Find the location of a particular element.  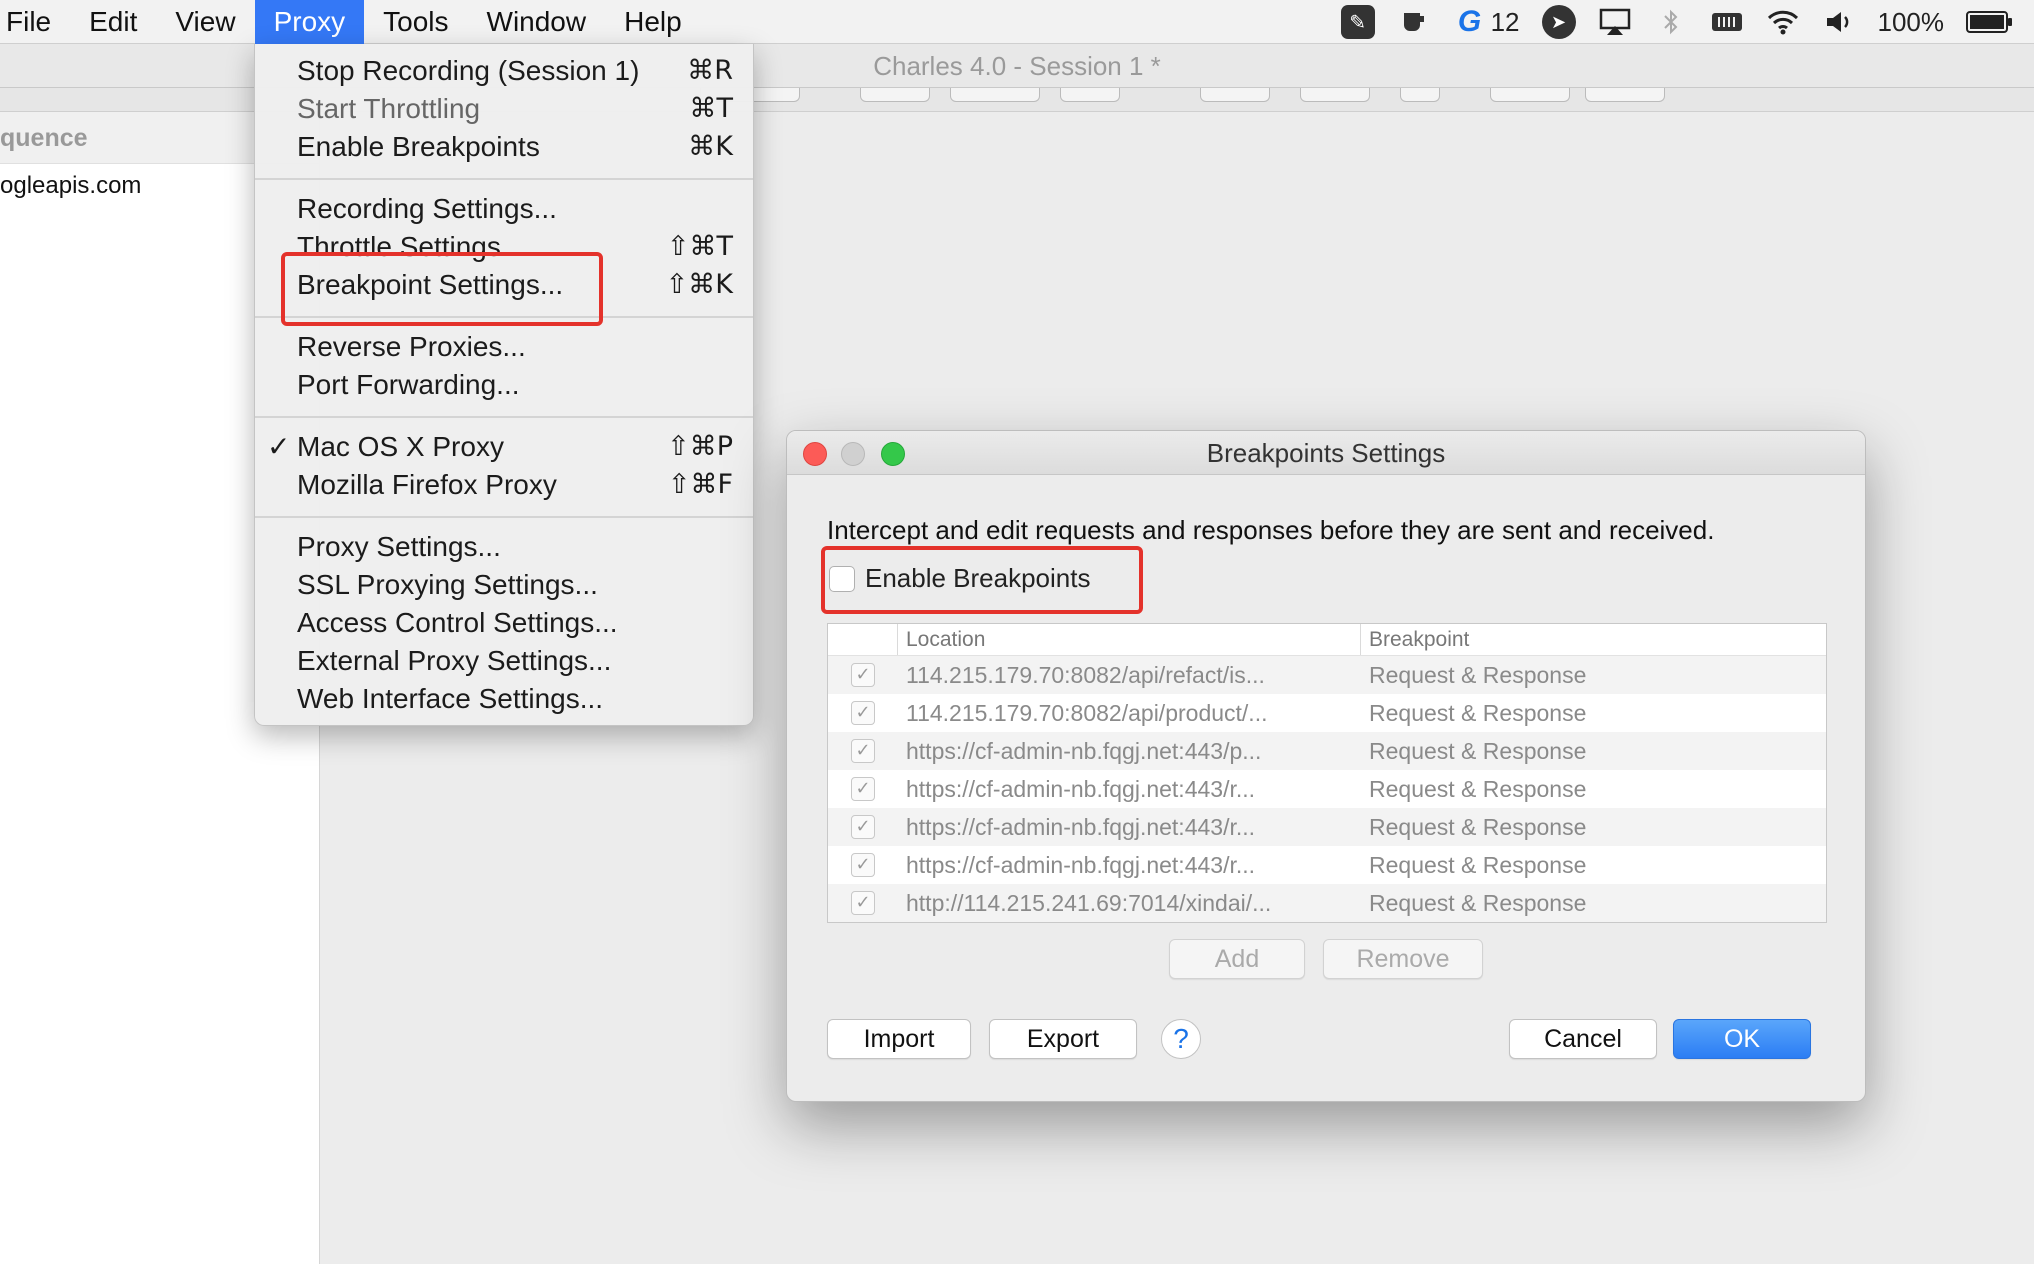

add-button: Add is located at coordinates (1237, 959).